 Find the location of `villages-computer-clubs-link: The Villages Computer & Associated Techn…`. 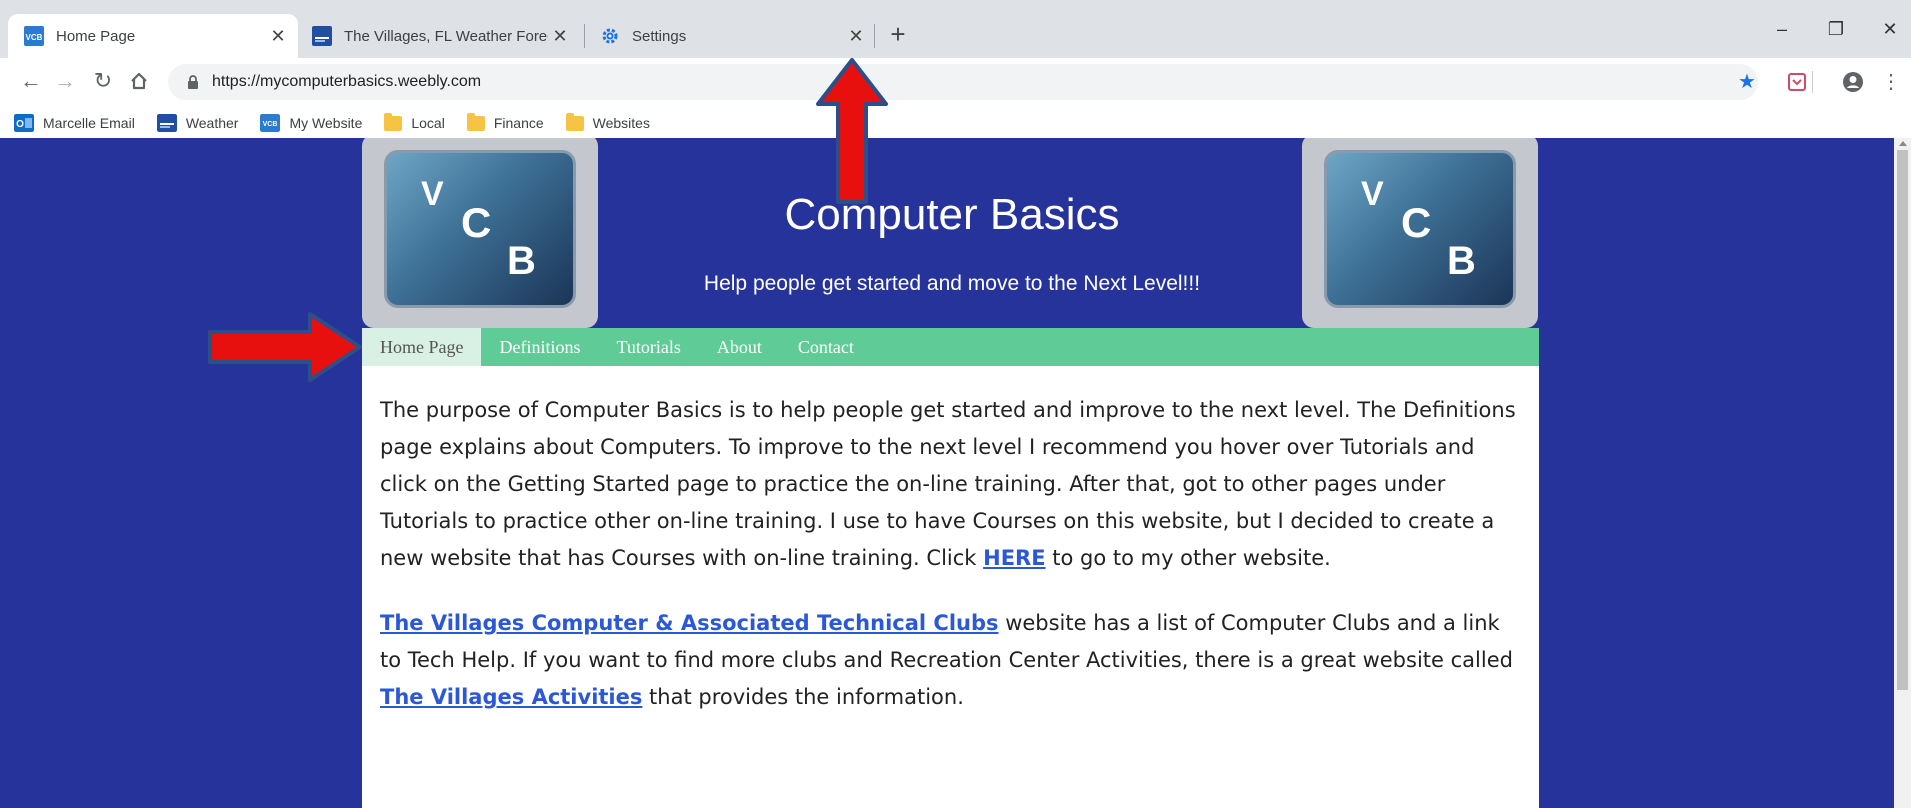

villages-computer-clubs-link: The Villages Computer & Associated Techn… is located at coordinates (689, 623).